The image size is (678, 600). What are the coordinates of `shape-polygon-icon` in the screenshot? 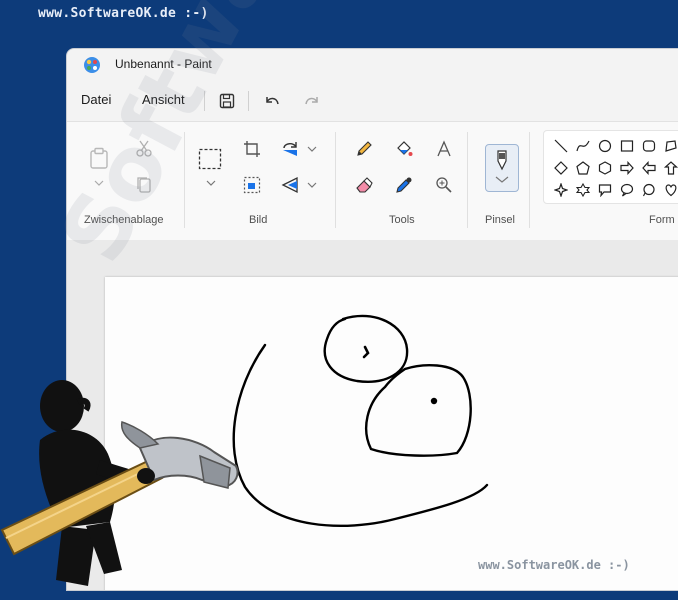 It's located at (671, 146).